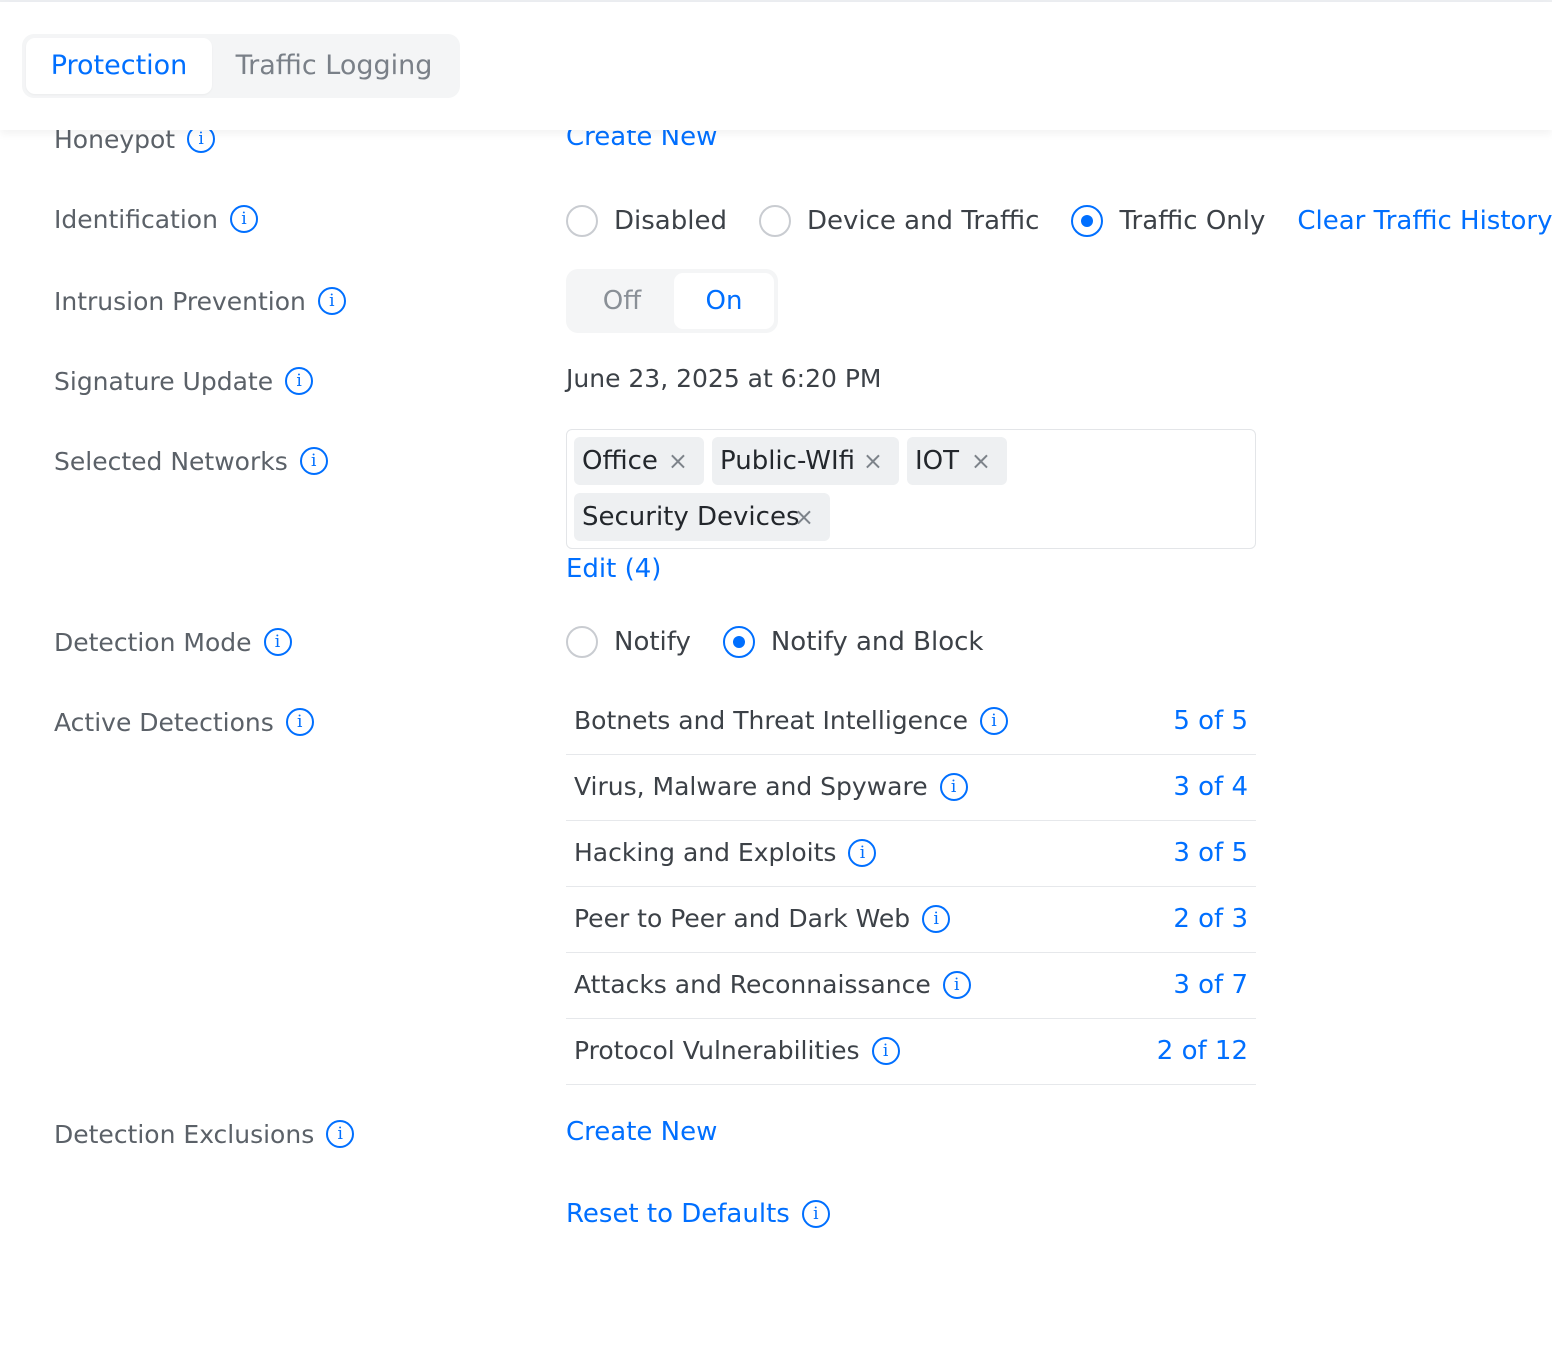 The image size is (1552, 1364). I want to click on network-chip: IOT ×, so click(957, 461).